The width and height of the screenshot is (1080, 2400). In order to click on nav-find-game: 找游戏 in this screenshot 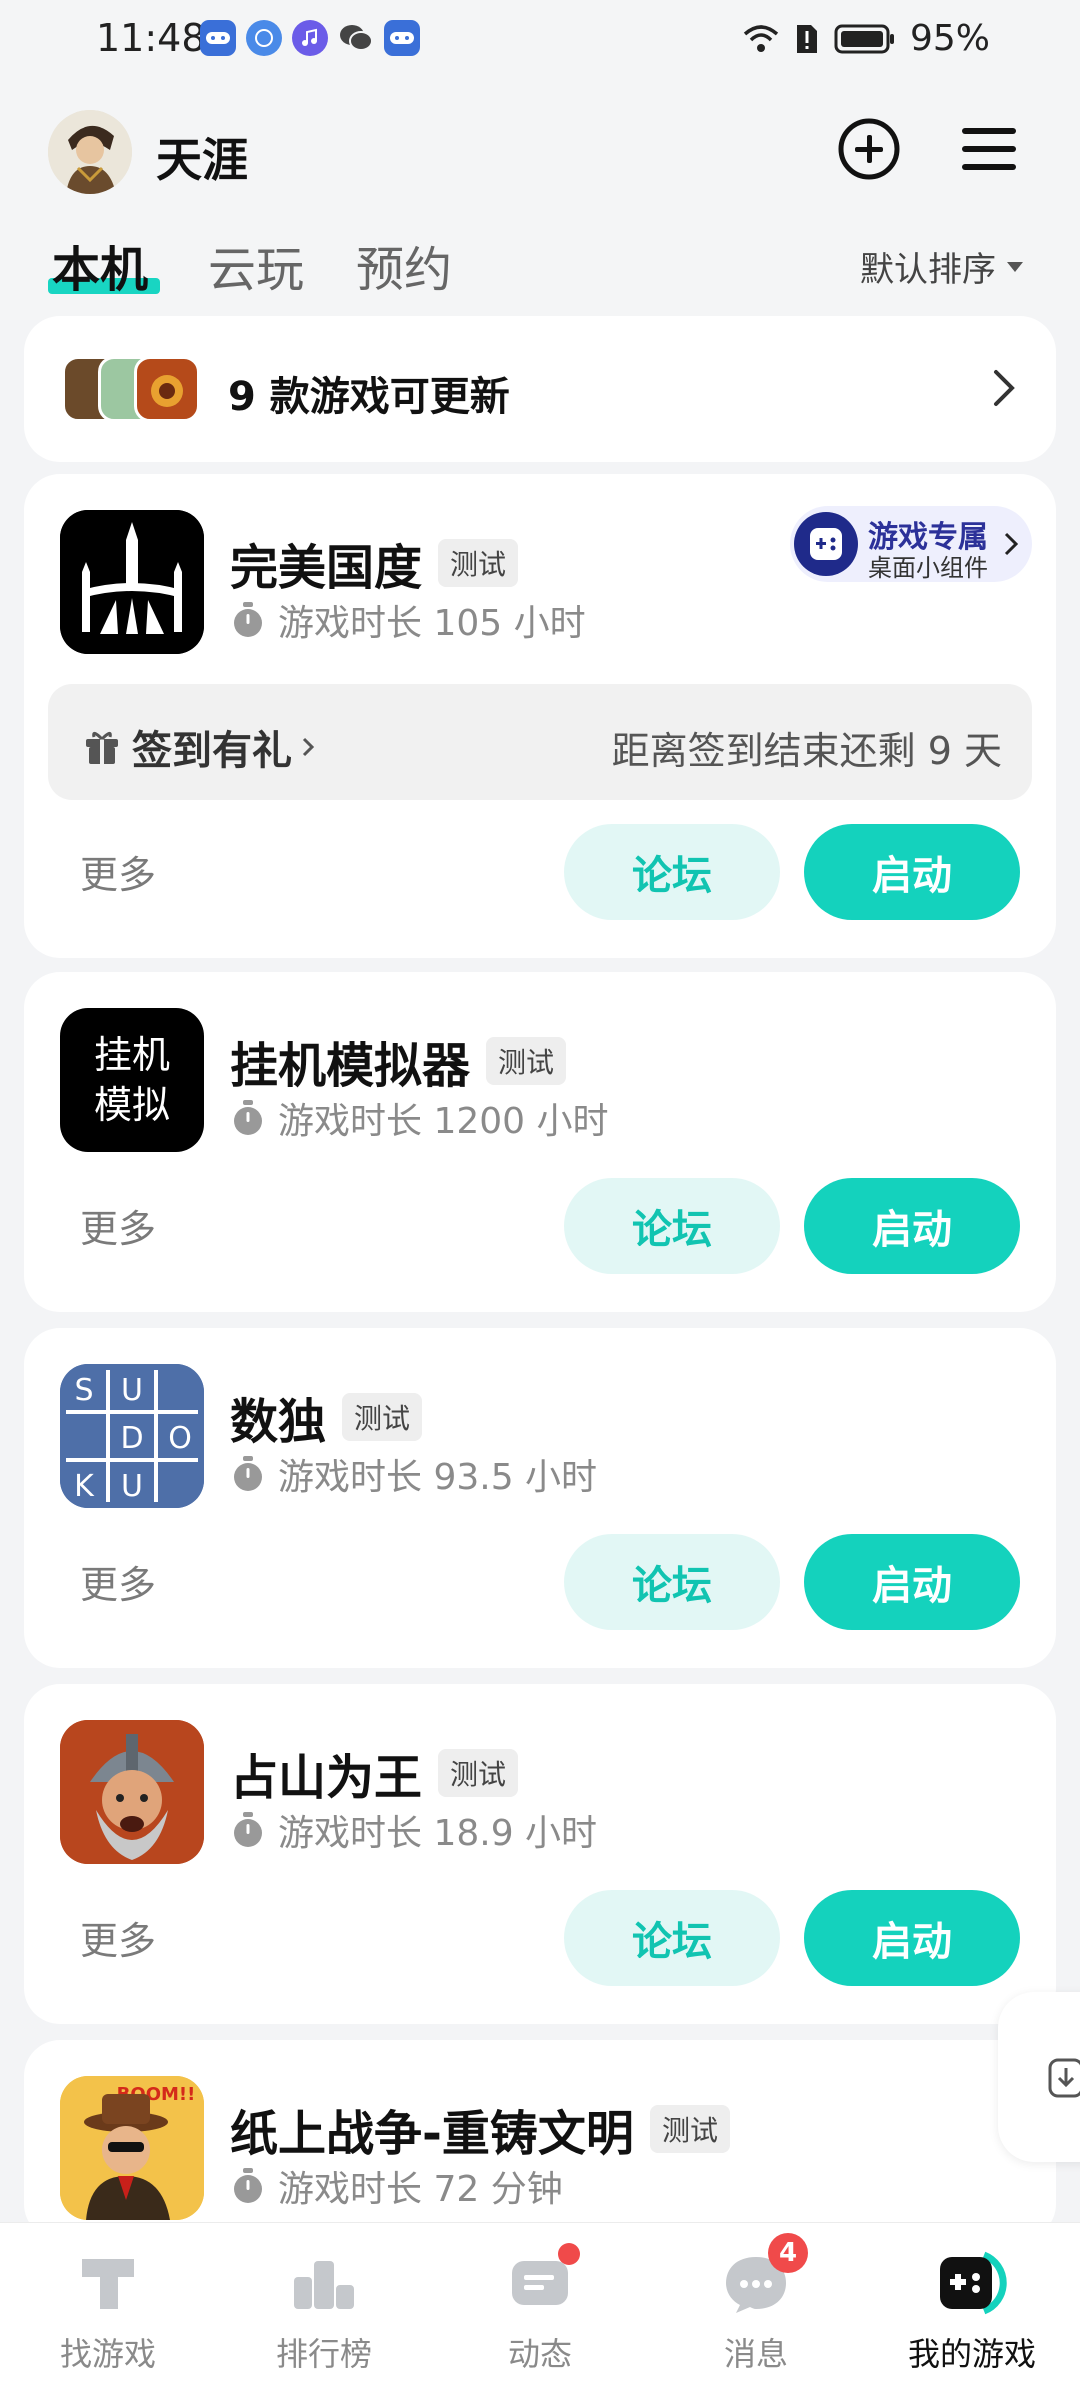, I will do `click(108, 2311)`.